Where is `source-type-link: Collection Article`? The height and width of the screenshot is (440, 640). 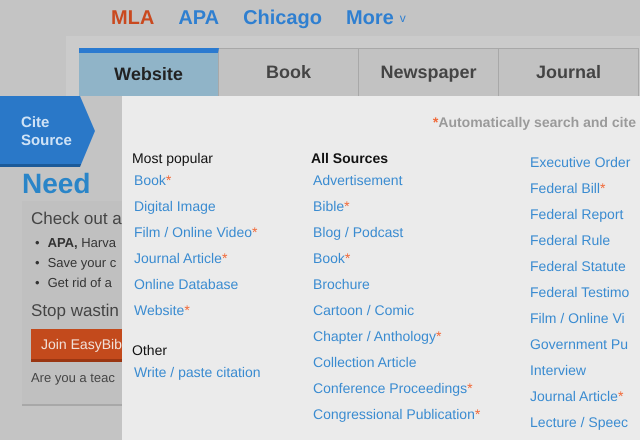 source-type-link: Collection Article is located at coordinates (419, 367).